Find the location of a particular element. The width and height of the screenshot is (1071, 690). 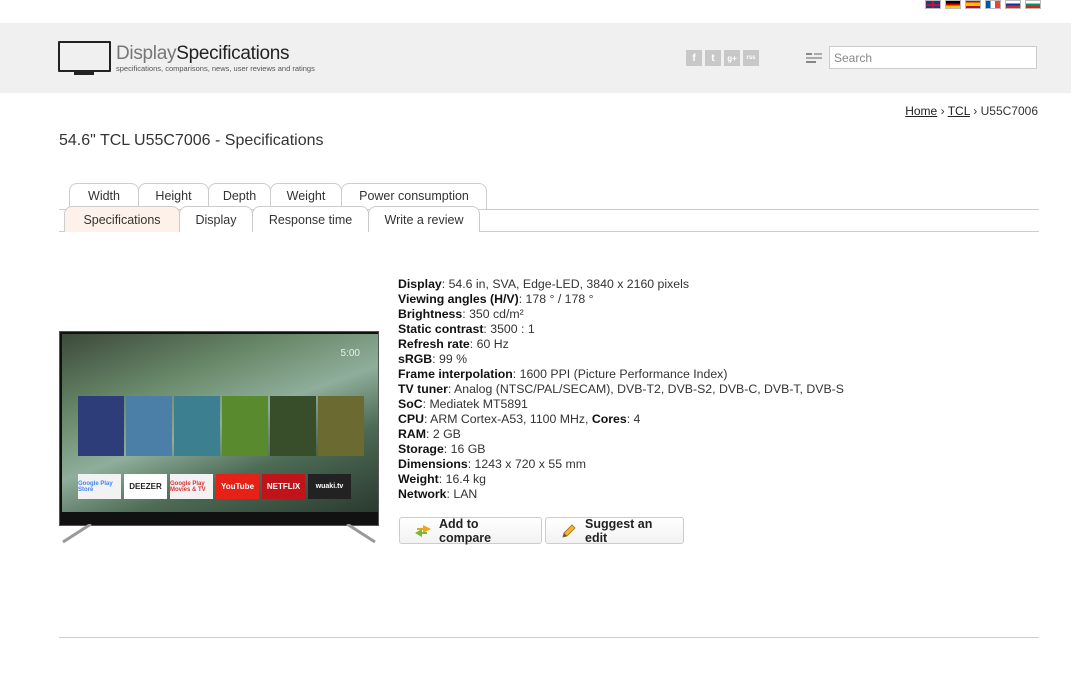

spec-srgb: sRGB: 99 % is located at coordinates (433, 359).